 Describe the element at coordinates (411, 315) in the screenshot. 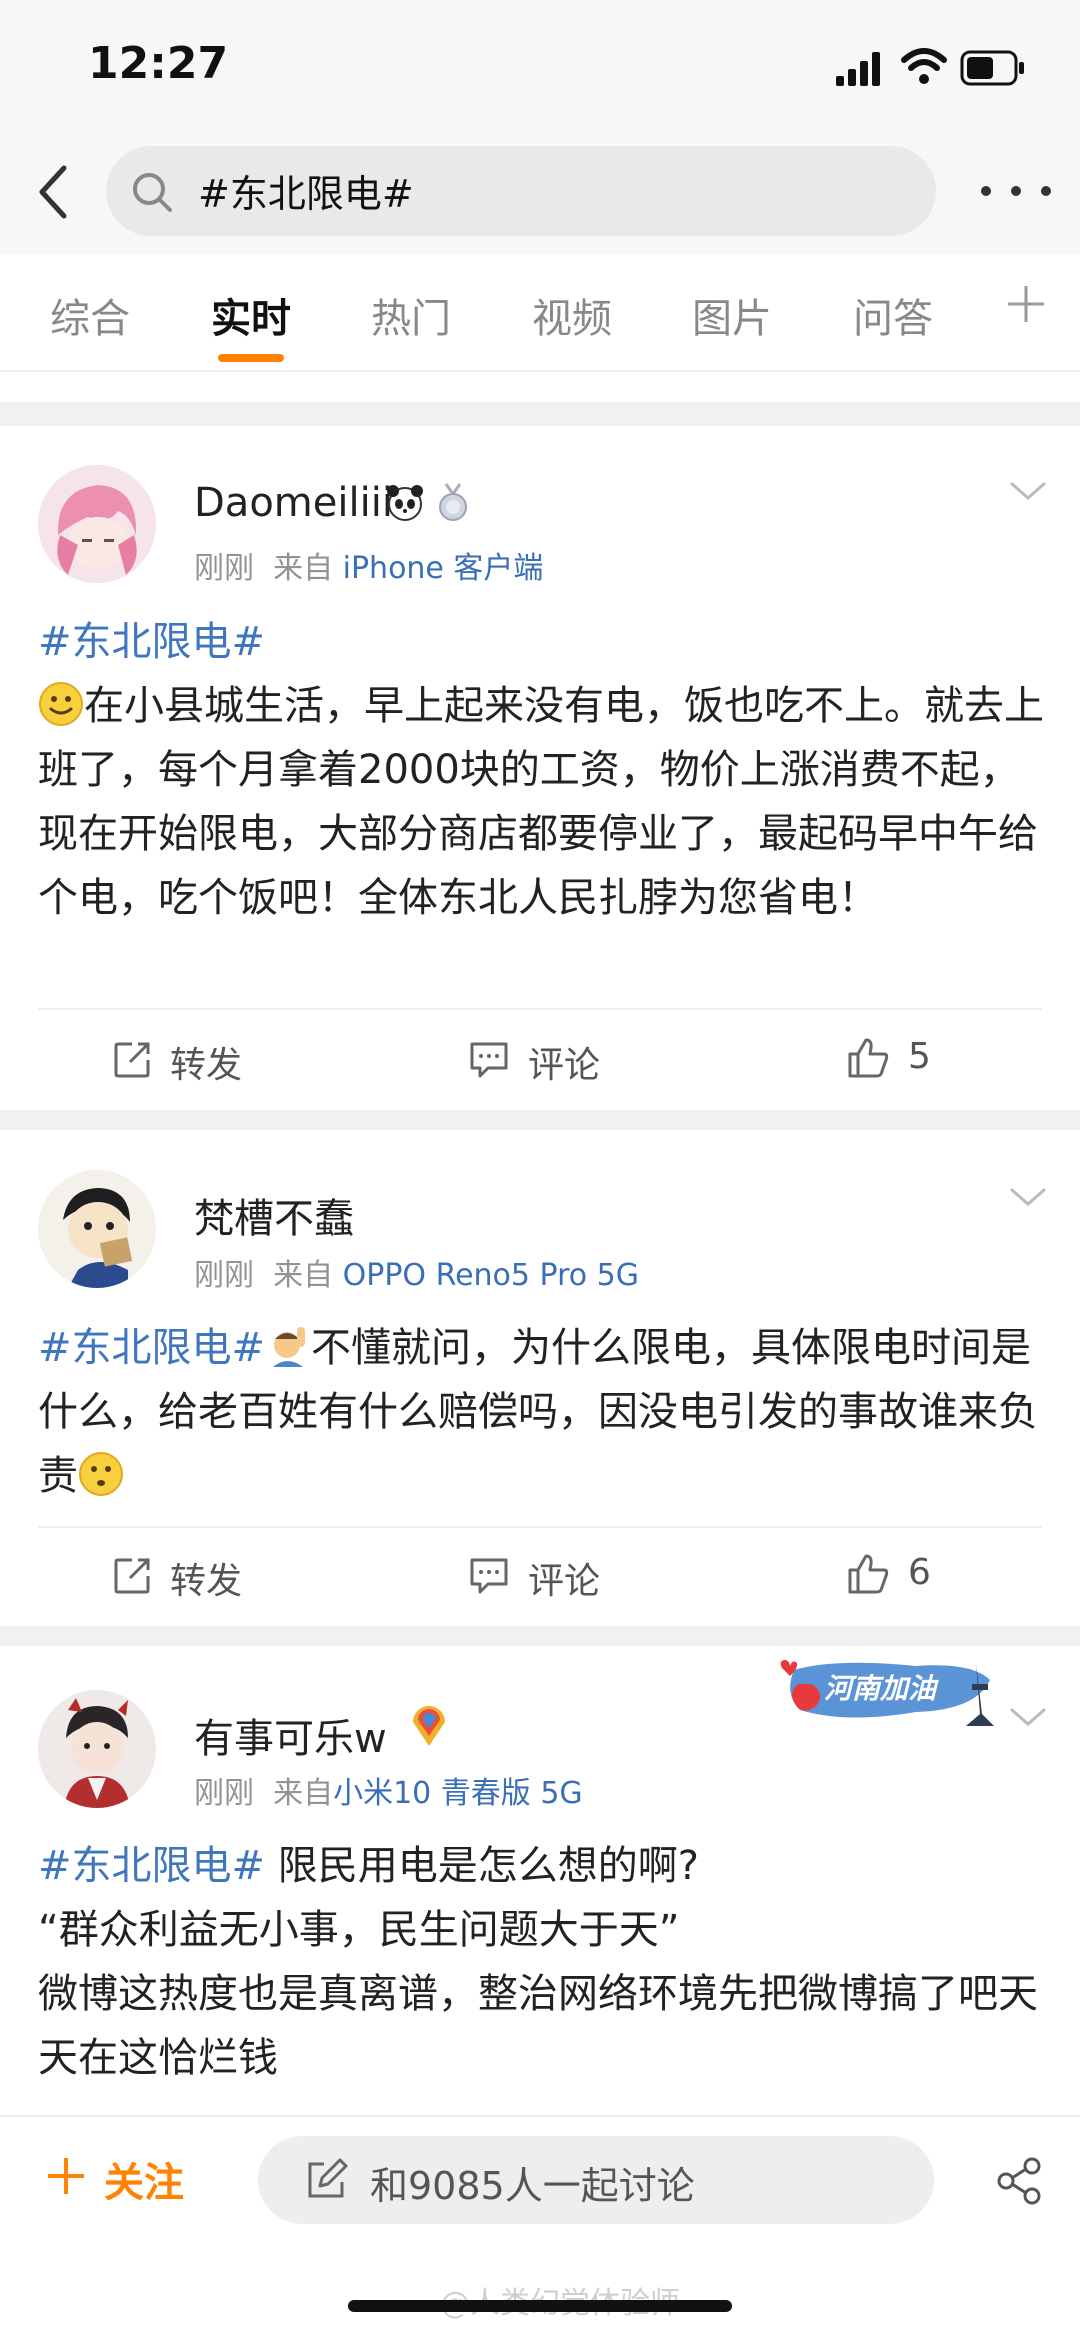

I see `tab-hot: 热门` at that location.